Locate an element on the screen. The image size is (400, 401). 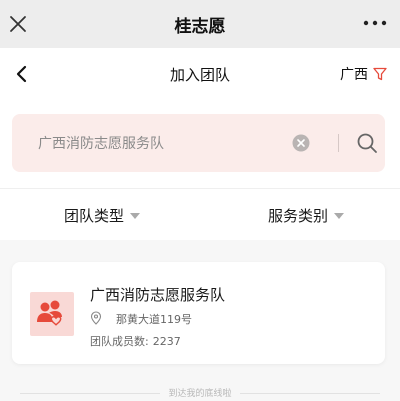
funnel-icon is located at coordinates (380, 74).